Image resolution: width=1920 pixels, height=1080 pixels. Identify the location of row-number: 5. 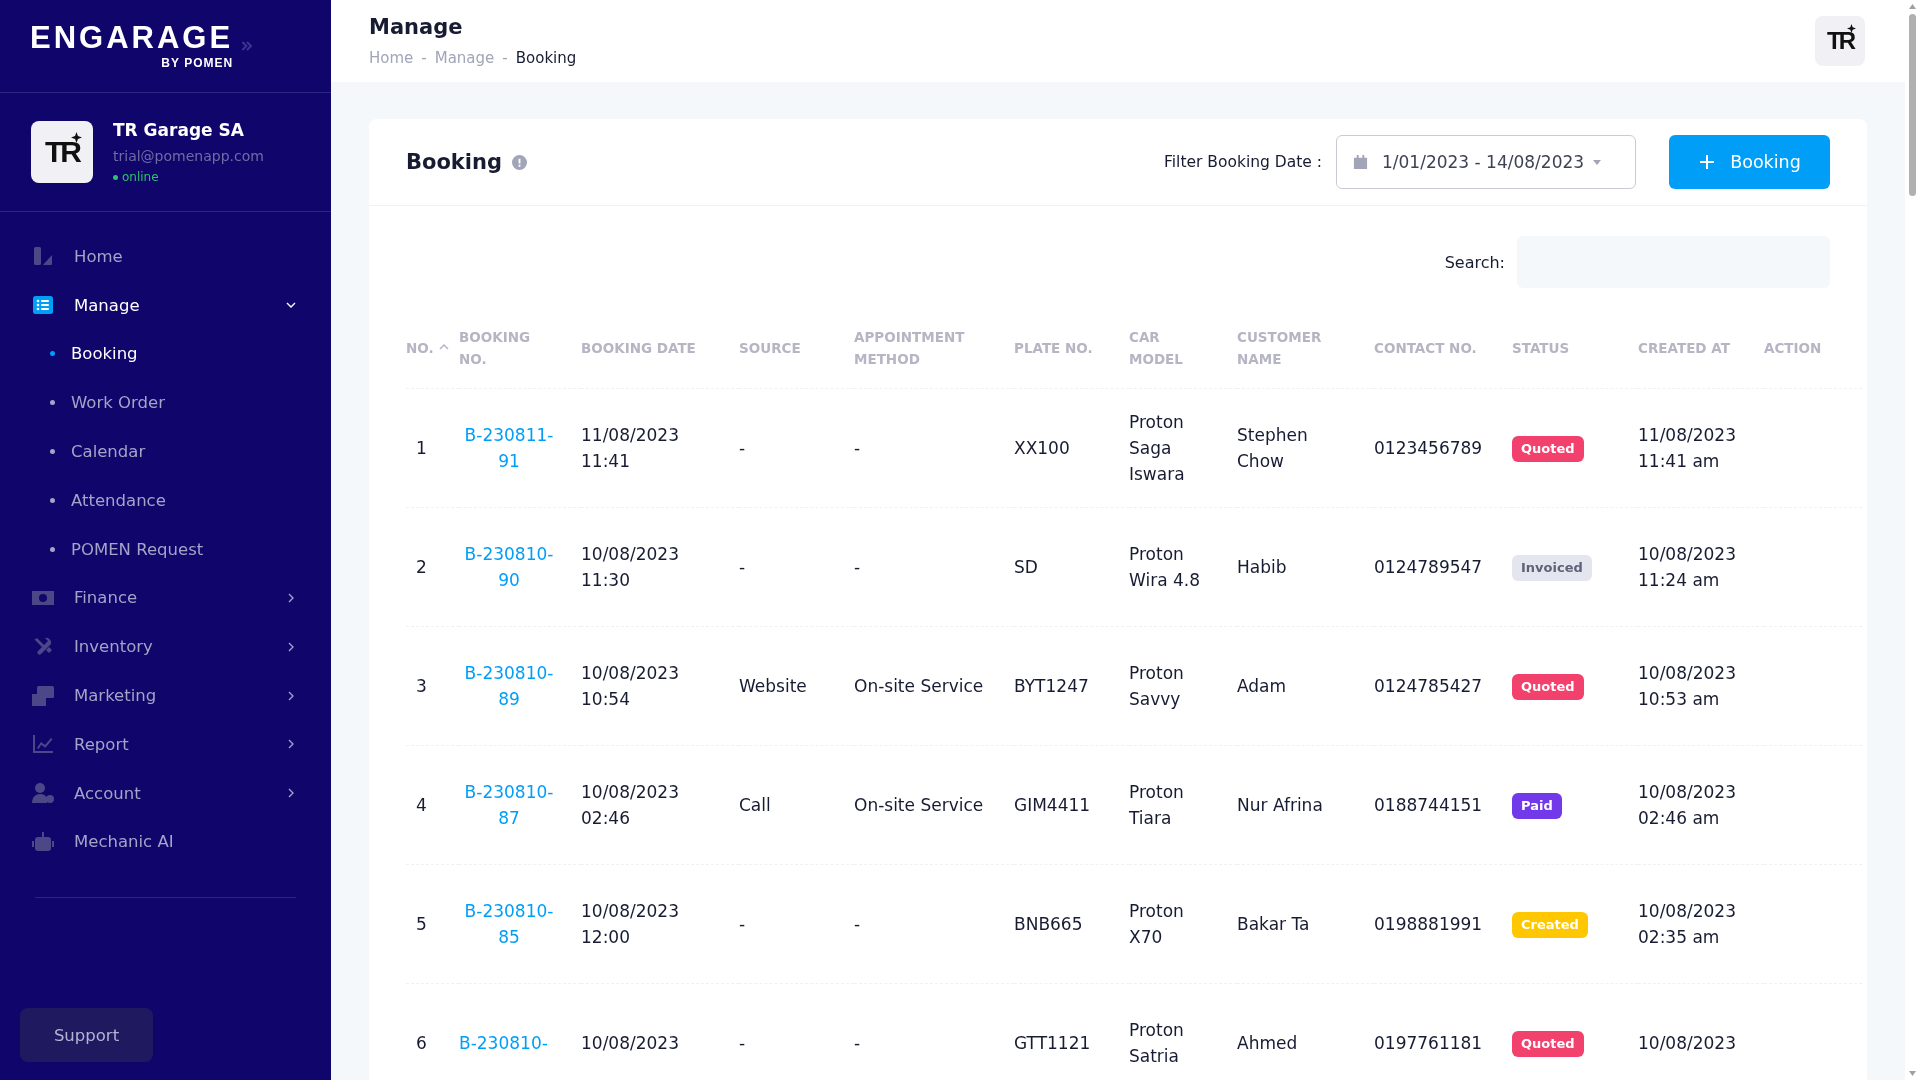
(421, 924).